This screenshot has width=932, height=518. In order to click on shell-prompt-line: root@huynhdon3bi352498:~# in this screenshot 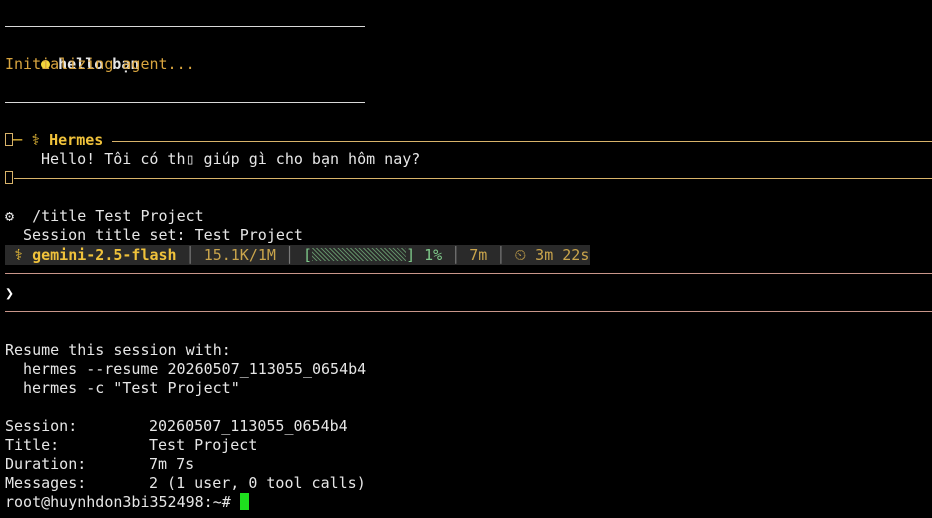, I will do `click(127, 502)`.